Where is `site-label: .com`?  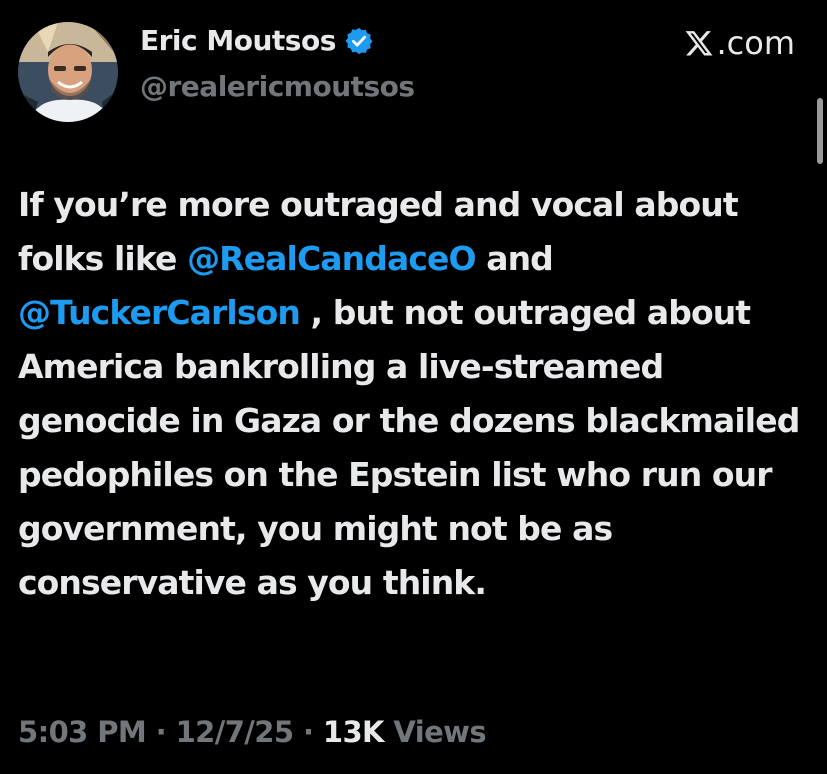
site-label: .com is located at coordinates (739, 43).